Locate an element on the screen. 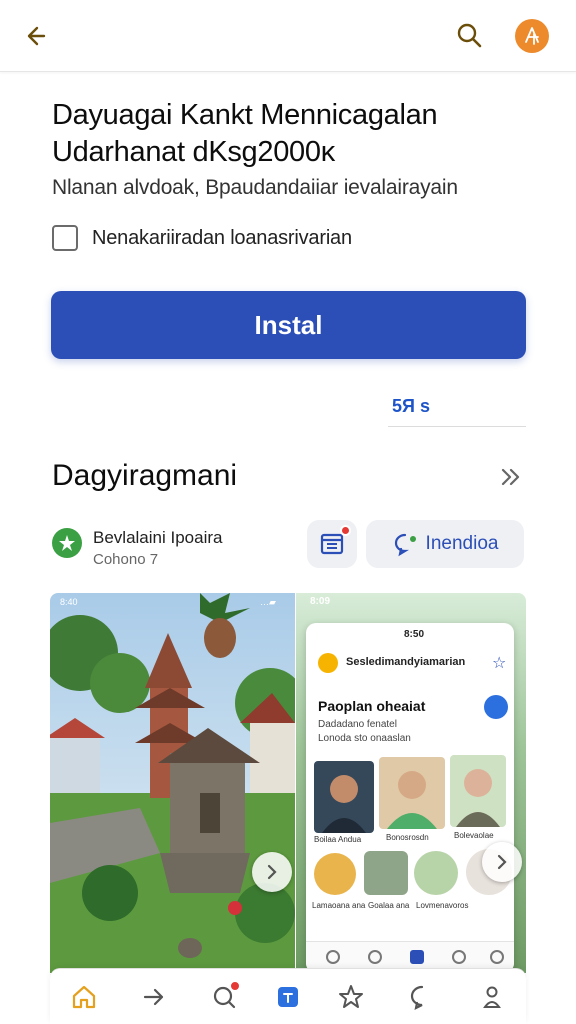  install-button: Instal is located at coordinates (288, 325).